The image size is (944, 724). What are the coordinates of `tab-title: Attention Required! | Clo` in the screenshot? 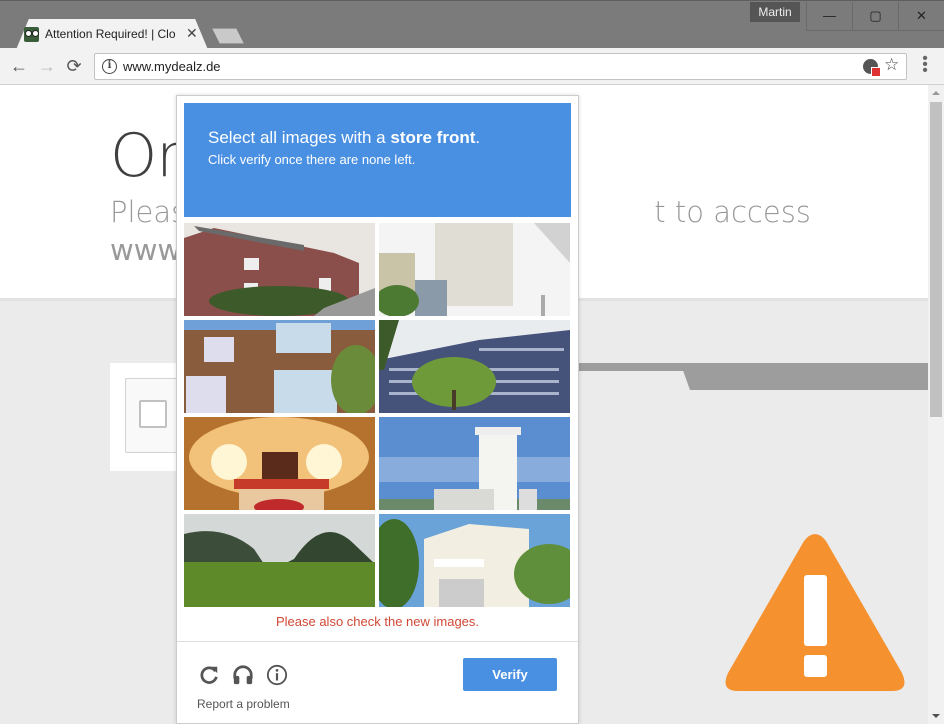 It's located at (110, 34).